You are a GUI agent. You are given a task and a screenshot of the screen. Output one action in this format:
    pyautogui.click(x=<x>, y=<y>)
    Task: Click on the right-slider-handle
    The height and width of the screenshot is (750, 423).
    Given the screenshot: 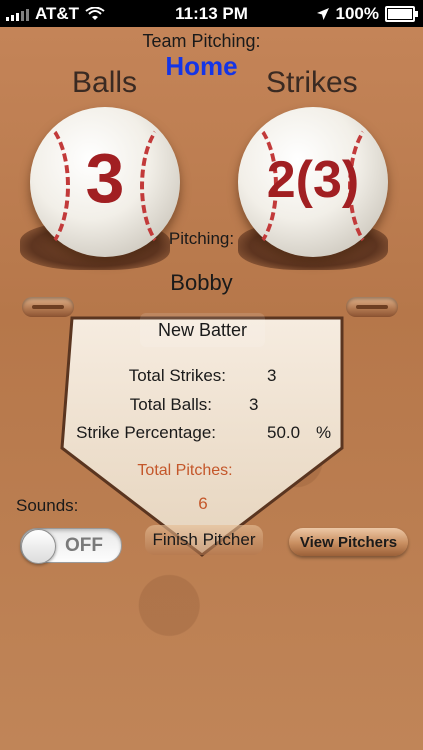 What is the action you would take?
    pyautogui.click(x=372, y=307)
    